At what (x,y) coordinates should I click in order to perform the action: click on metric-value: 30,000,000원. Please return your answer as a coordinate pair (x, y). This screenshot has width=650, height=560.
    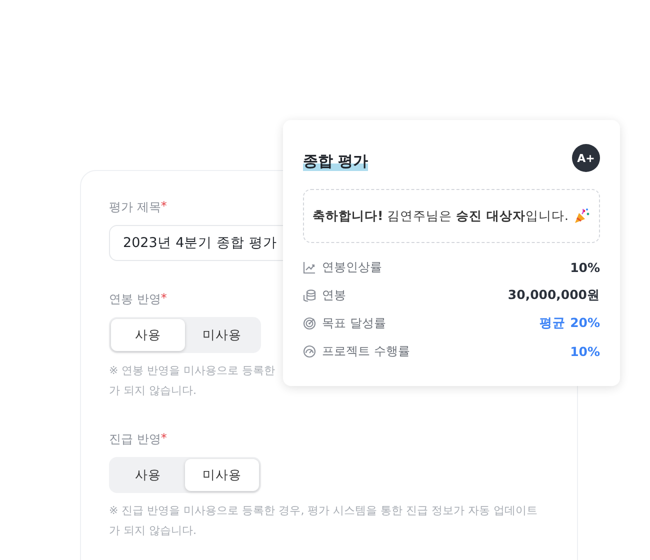
    Looking at the image, I should click on (554, 295).